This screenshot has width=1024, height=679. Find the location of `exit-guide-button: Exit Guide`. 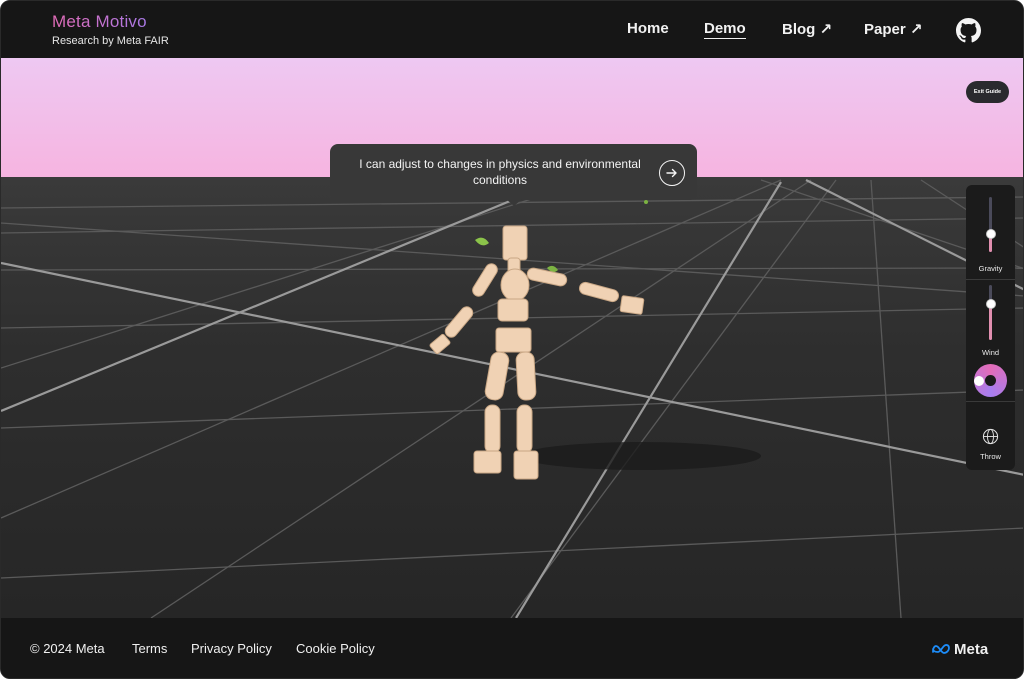

exit-guide-button: Exit Guide is located at coordinates (987, 92).